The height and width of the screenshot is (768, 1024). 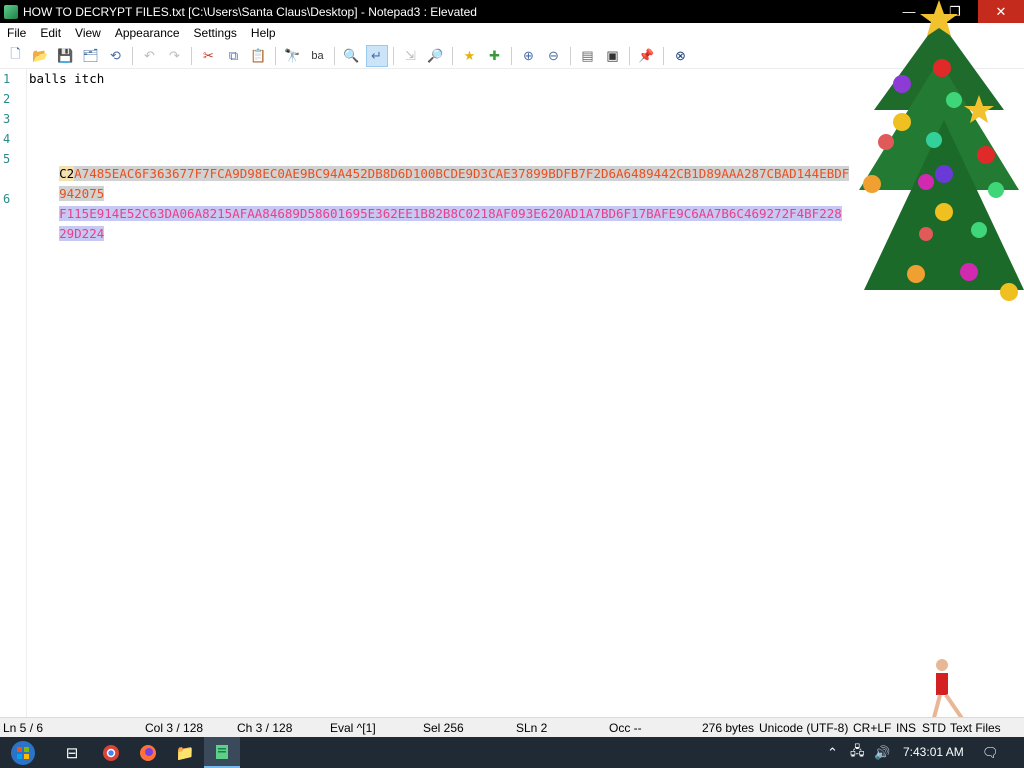 I want to click on editor-line-1: balls itch, so click(x=67, y=78).